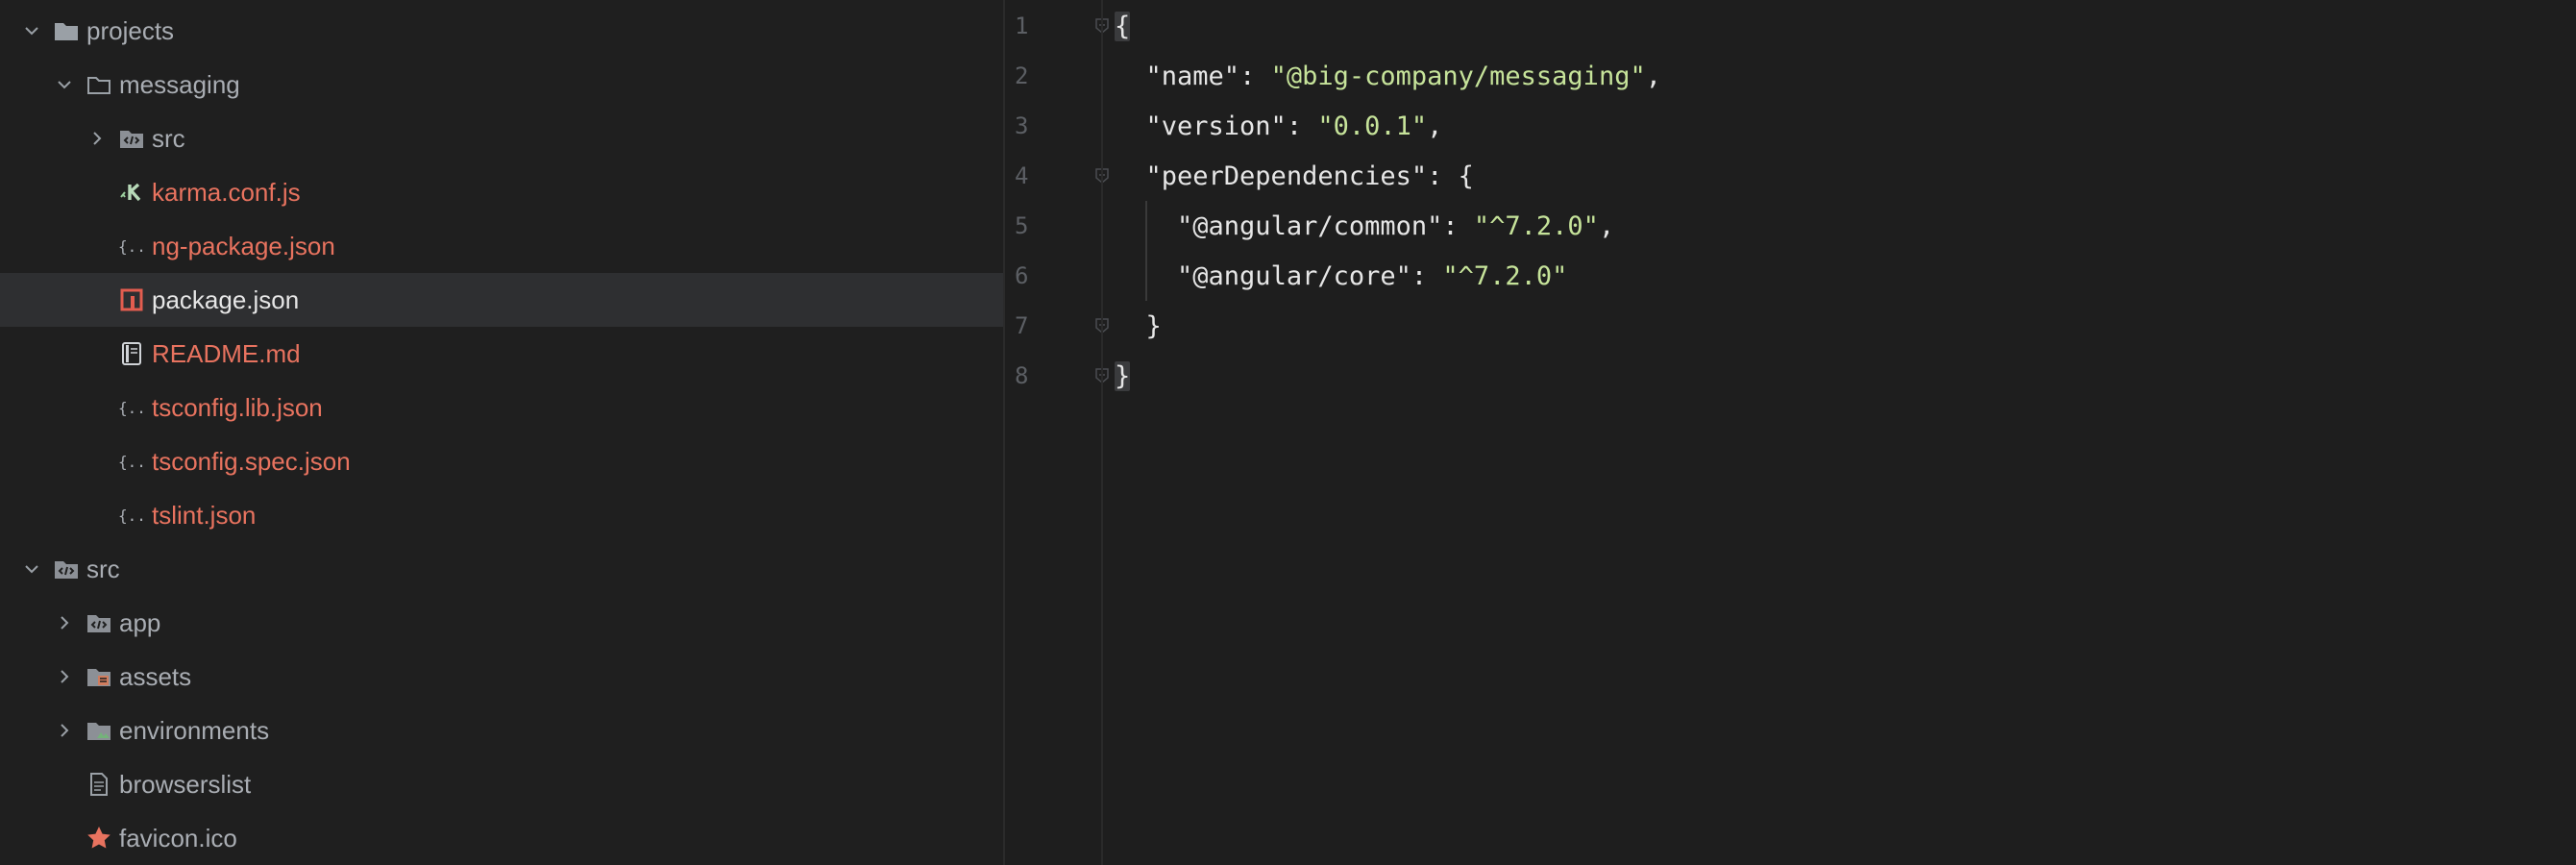 Image resolution: width=2576 pixels, height=865 pixels. I want to click on tree-item-label: ng-package.json, so click(243, 245).